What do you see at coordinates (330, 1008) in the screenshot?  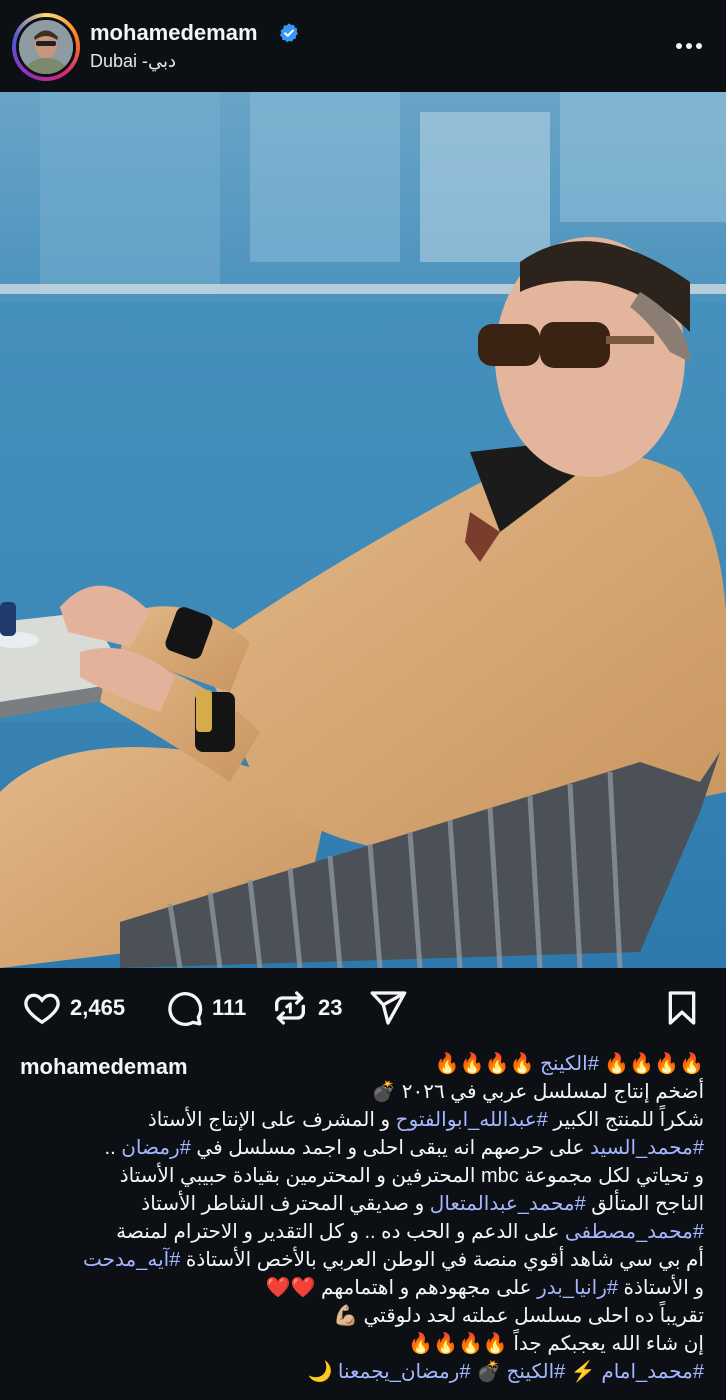 I see `repost-count: 23` at bounding box center [330, 1008].